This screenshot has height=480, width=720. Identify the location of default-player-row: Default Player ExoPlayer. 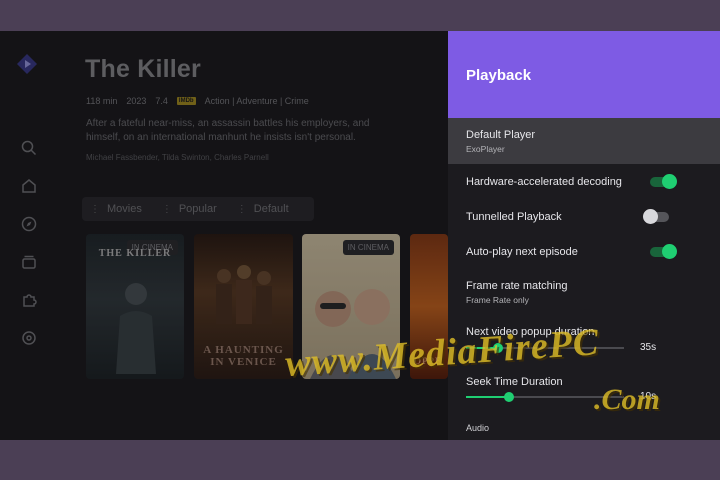
(584, 141).